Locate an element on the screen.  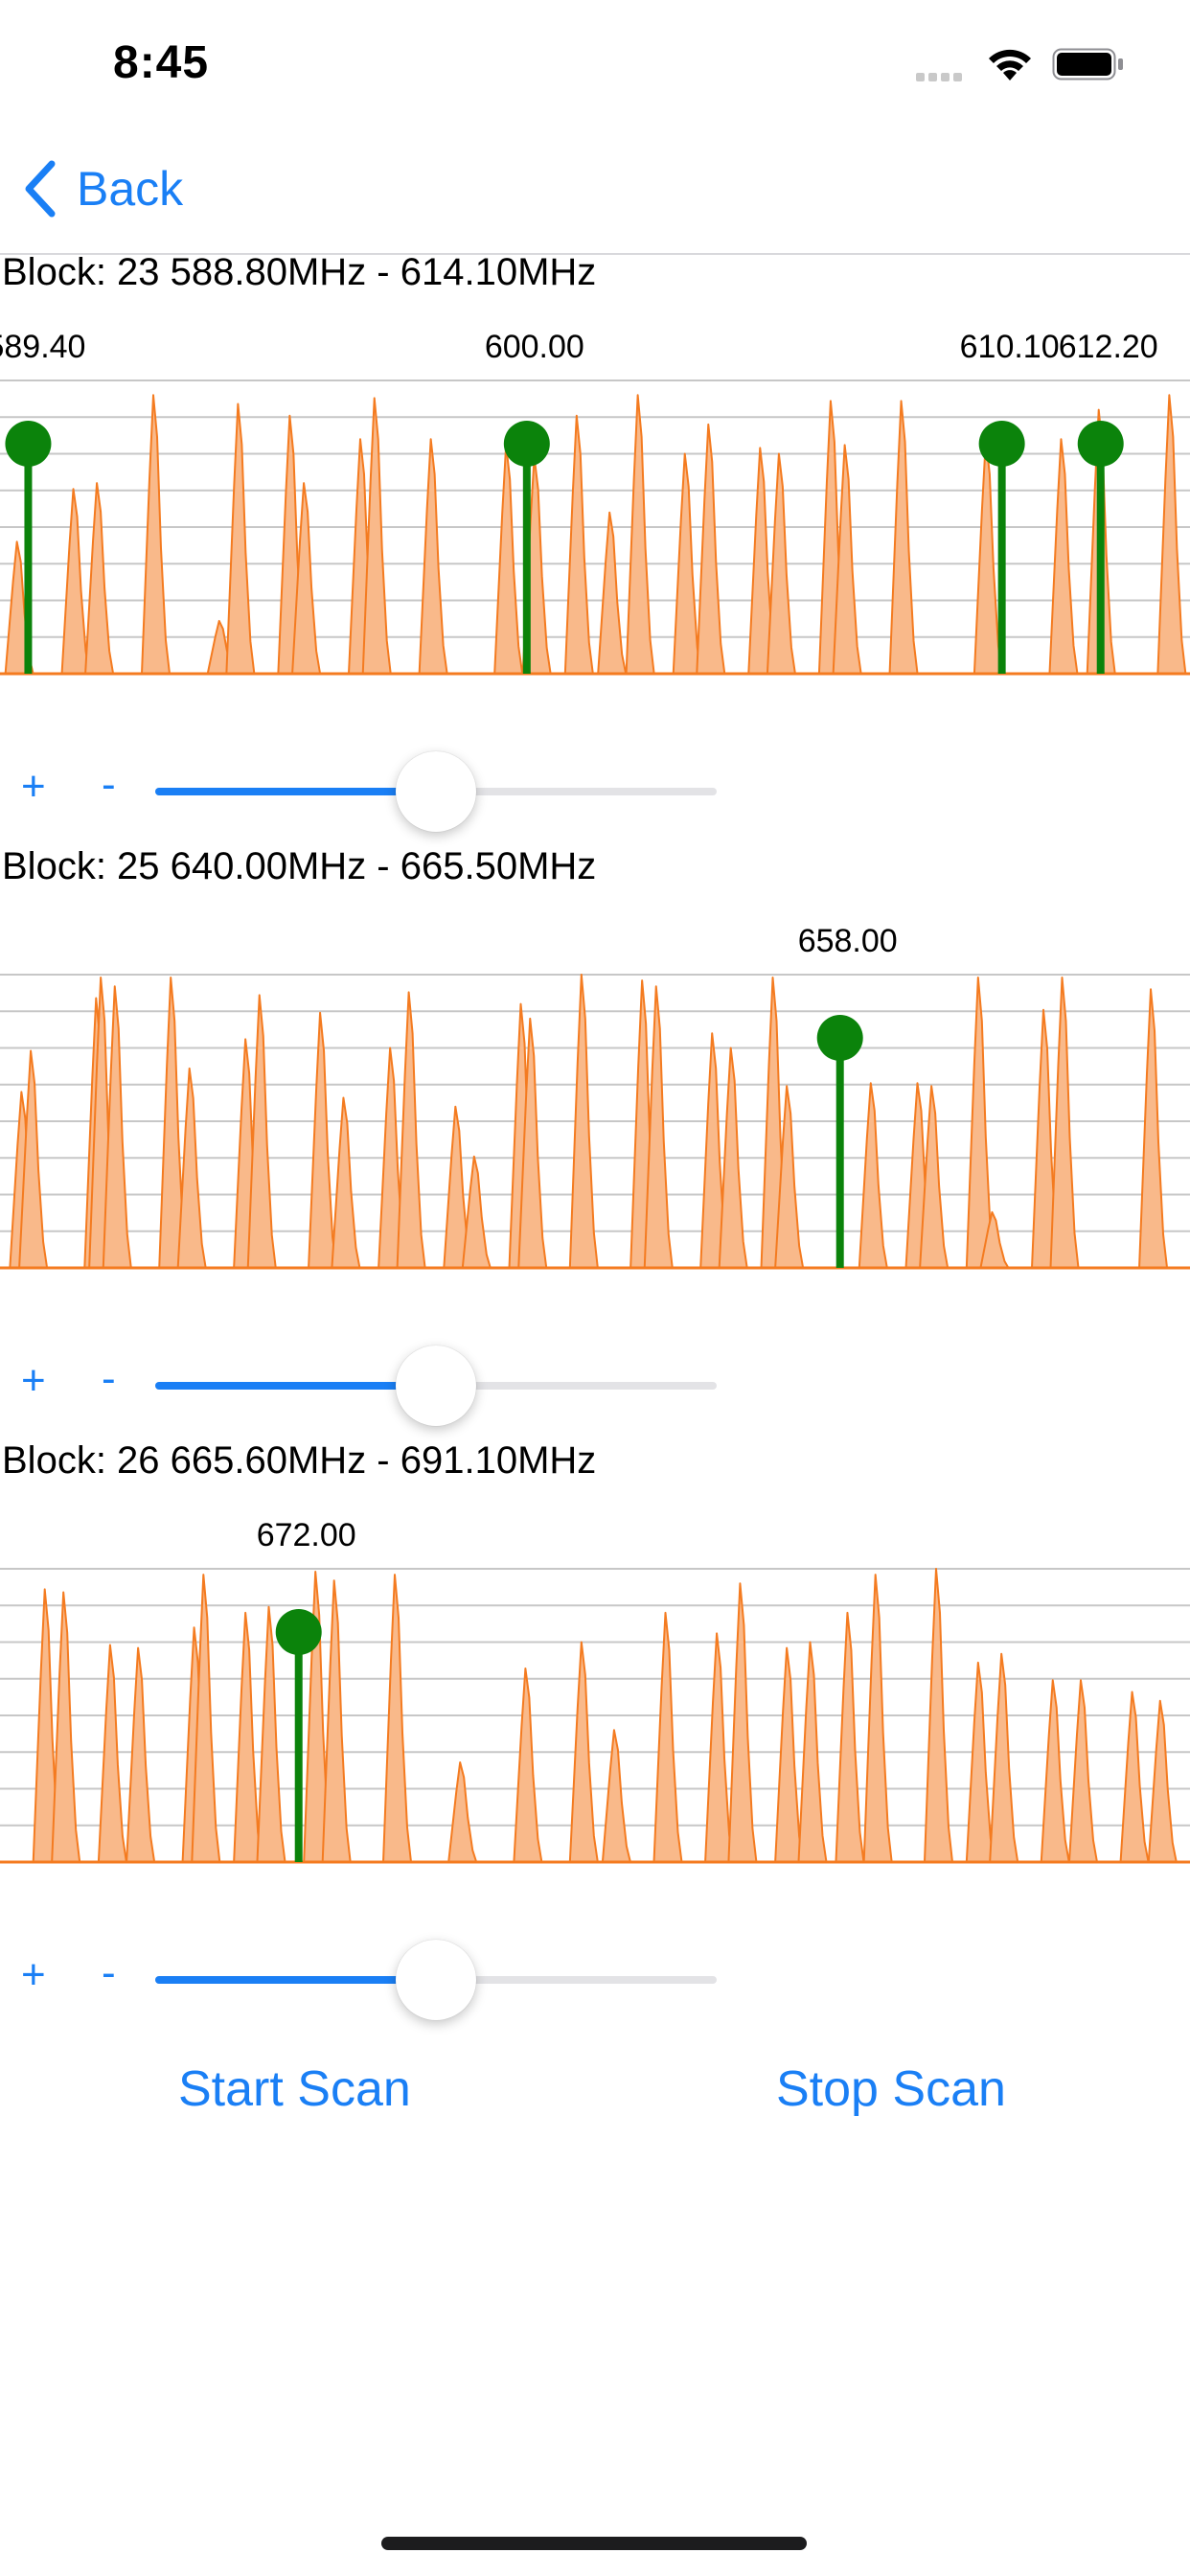
peak-label: 612.20 is located at coordinates (1108, 347).